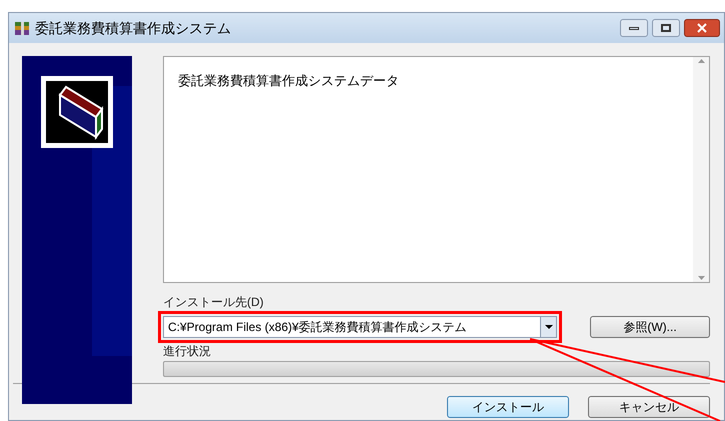 The image size is (725, 421). Describe the element at coordinates (22, 28) in the screenshot. I see `app-icon` at that location.